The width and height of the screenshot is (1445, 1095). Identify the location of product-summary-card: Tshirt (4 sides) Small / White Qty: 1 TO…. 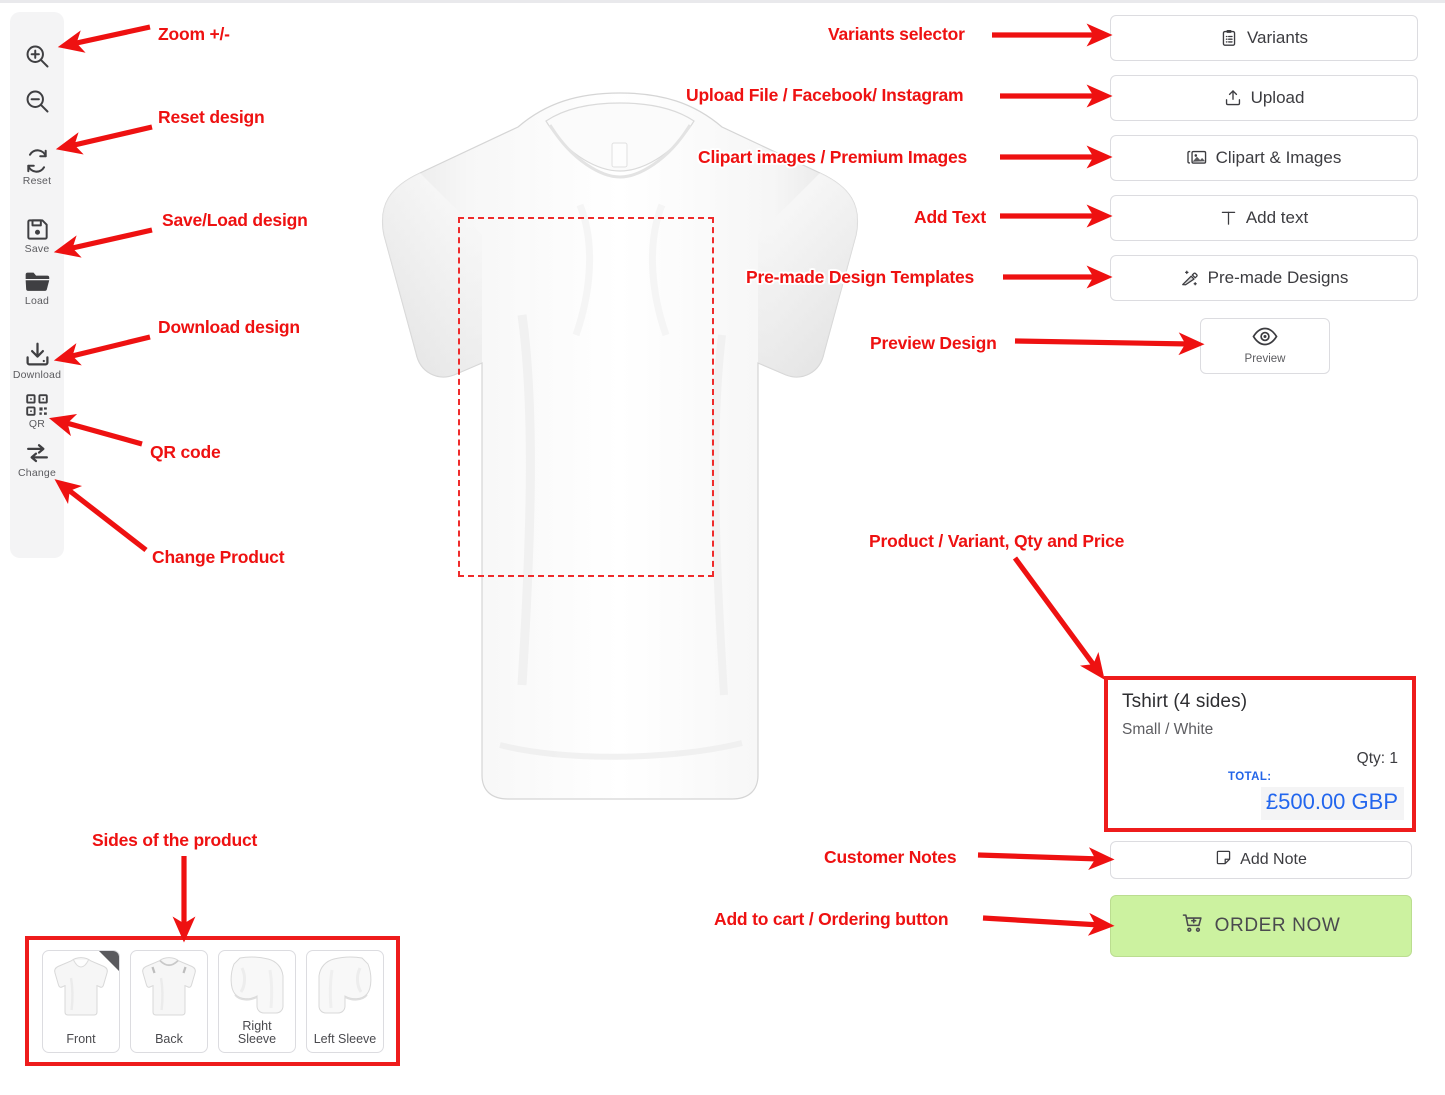
(1260, 754).